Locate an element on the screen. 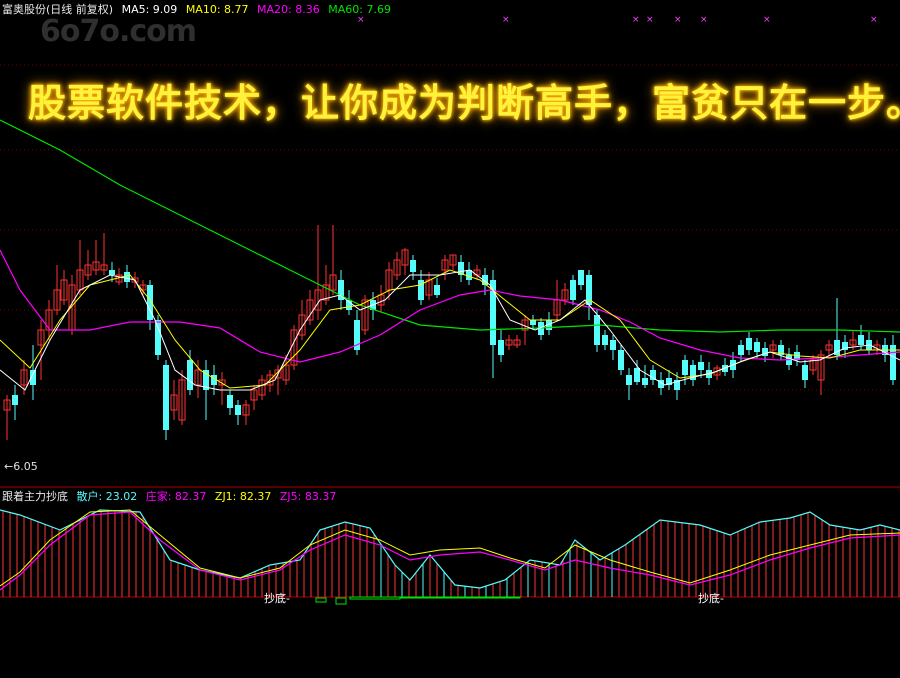 The image size is (900, 678). sanhu-value: 散户: 23.02 is located at coordinates (107, 496).